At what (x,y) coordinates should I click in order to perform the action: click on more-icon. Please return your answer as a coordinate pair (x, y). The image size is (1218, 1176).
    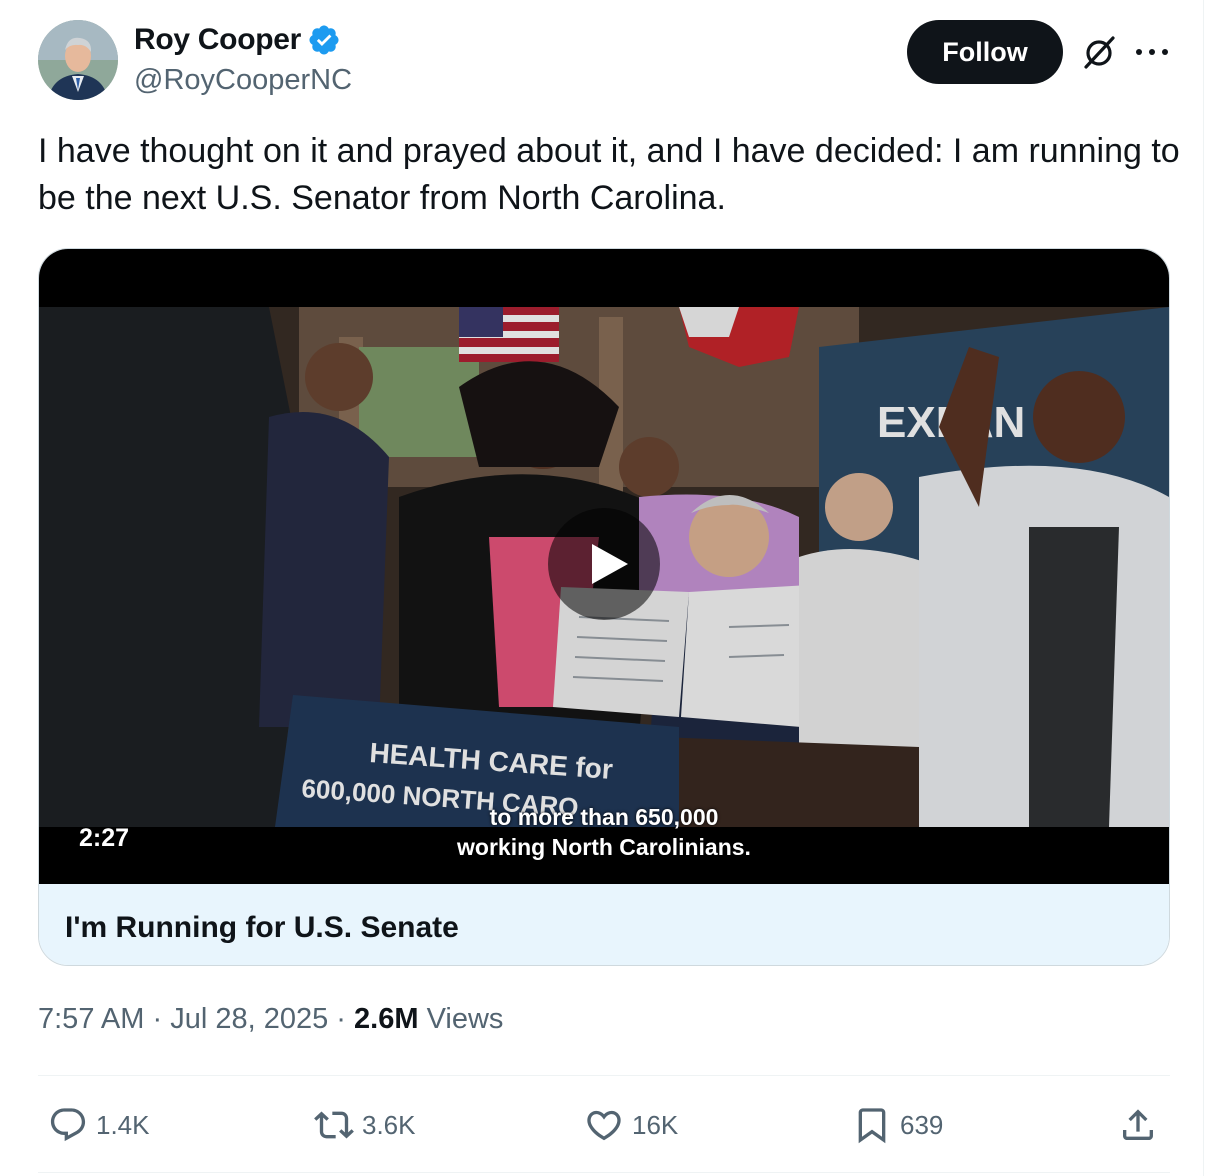
    Looking at the image, I should click on (1152, 52).